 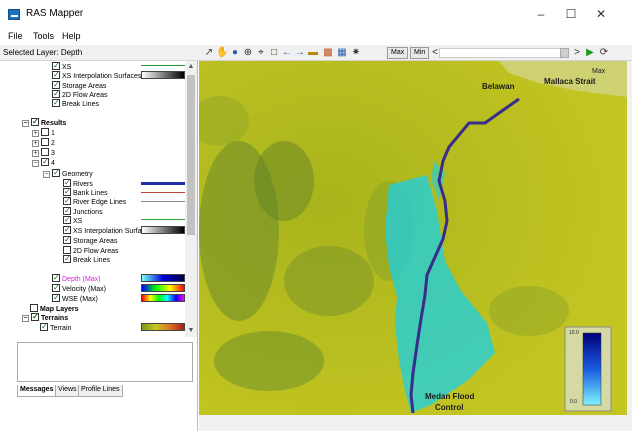 What do you see at coordinates (43, 36) in the screenshot?
I see `menu-tools: Tools` at bounding box center [43, 36].